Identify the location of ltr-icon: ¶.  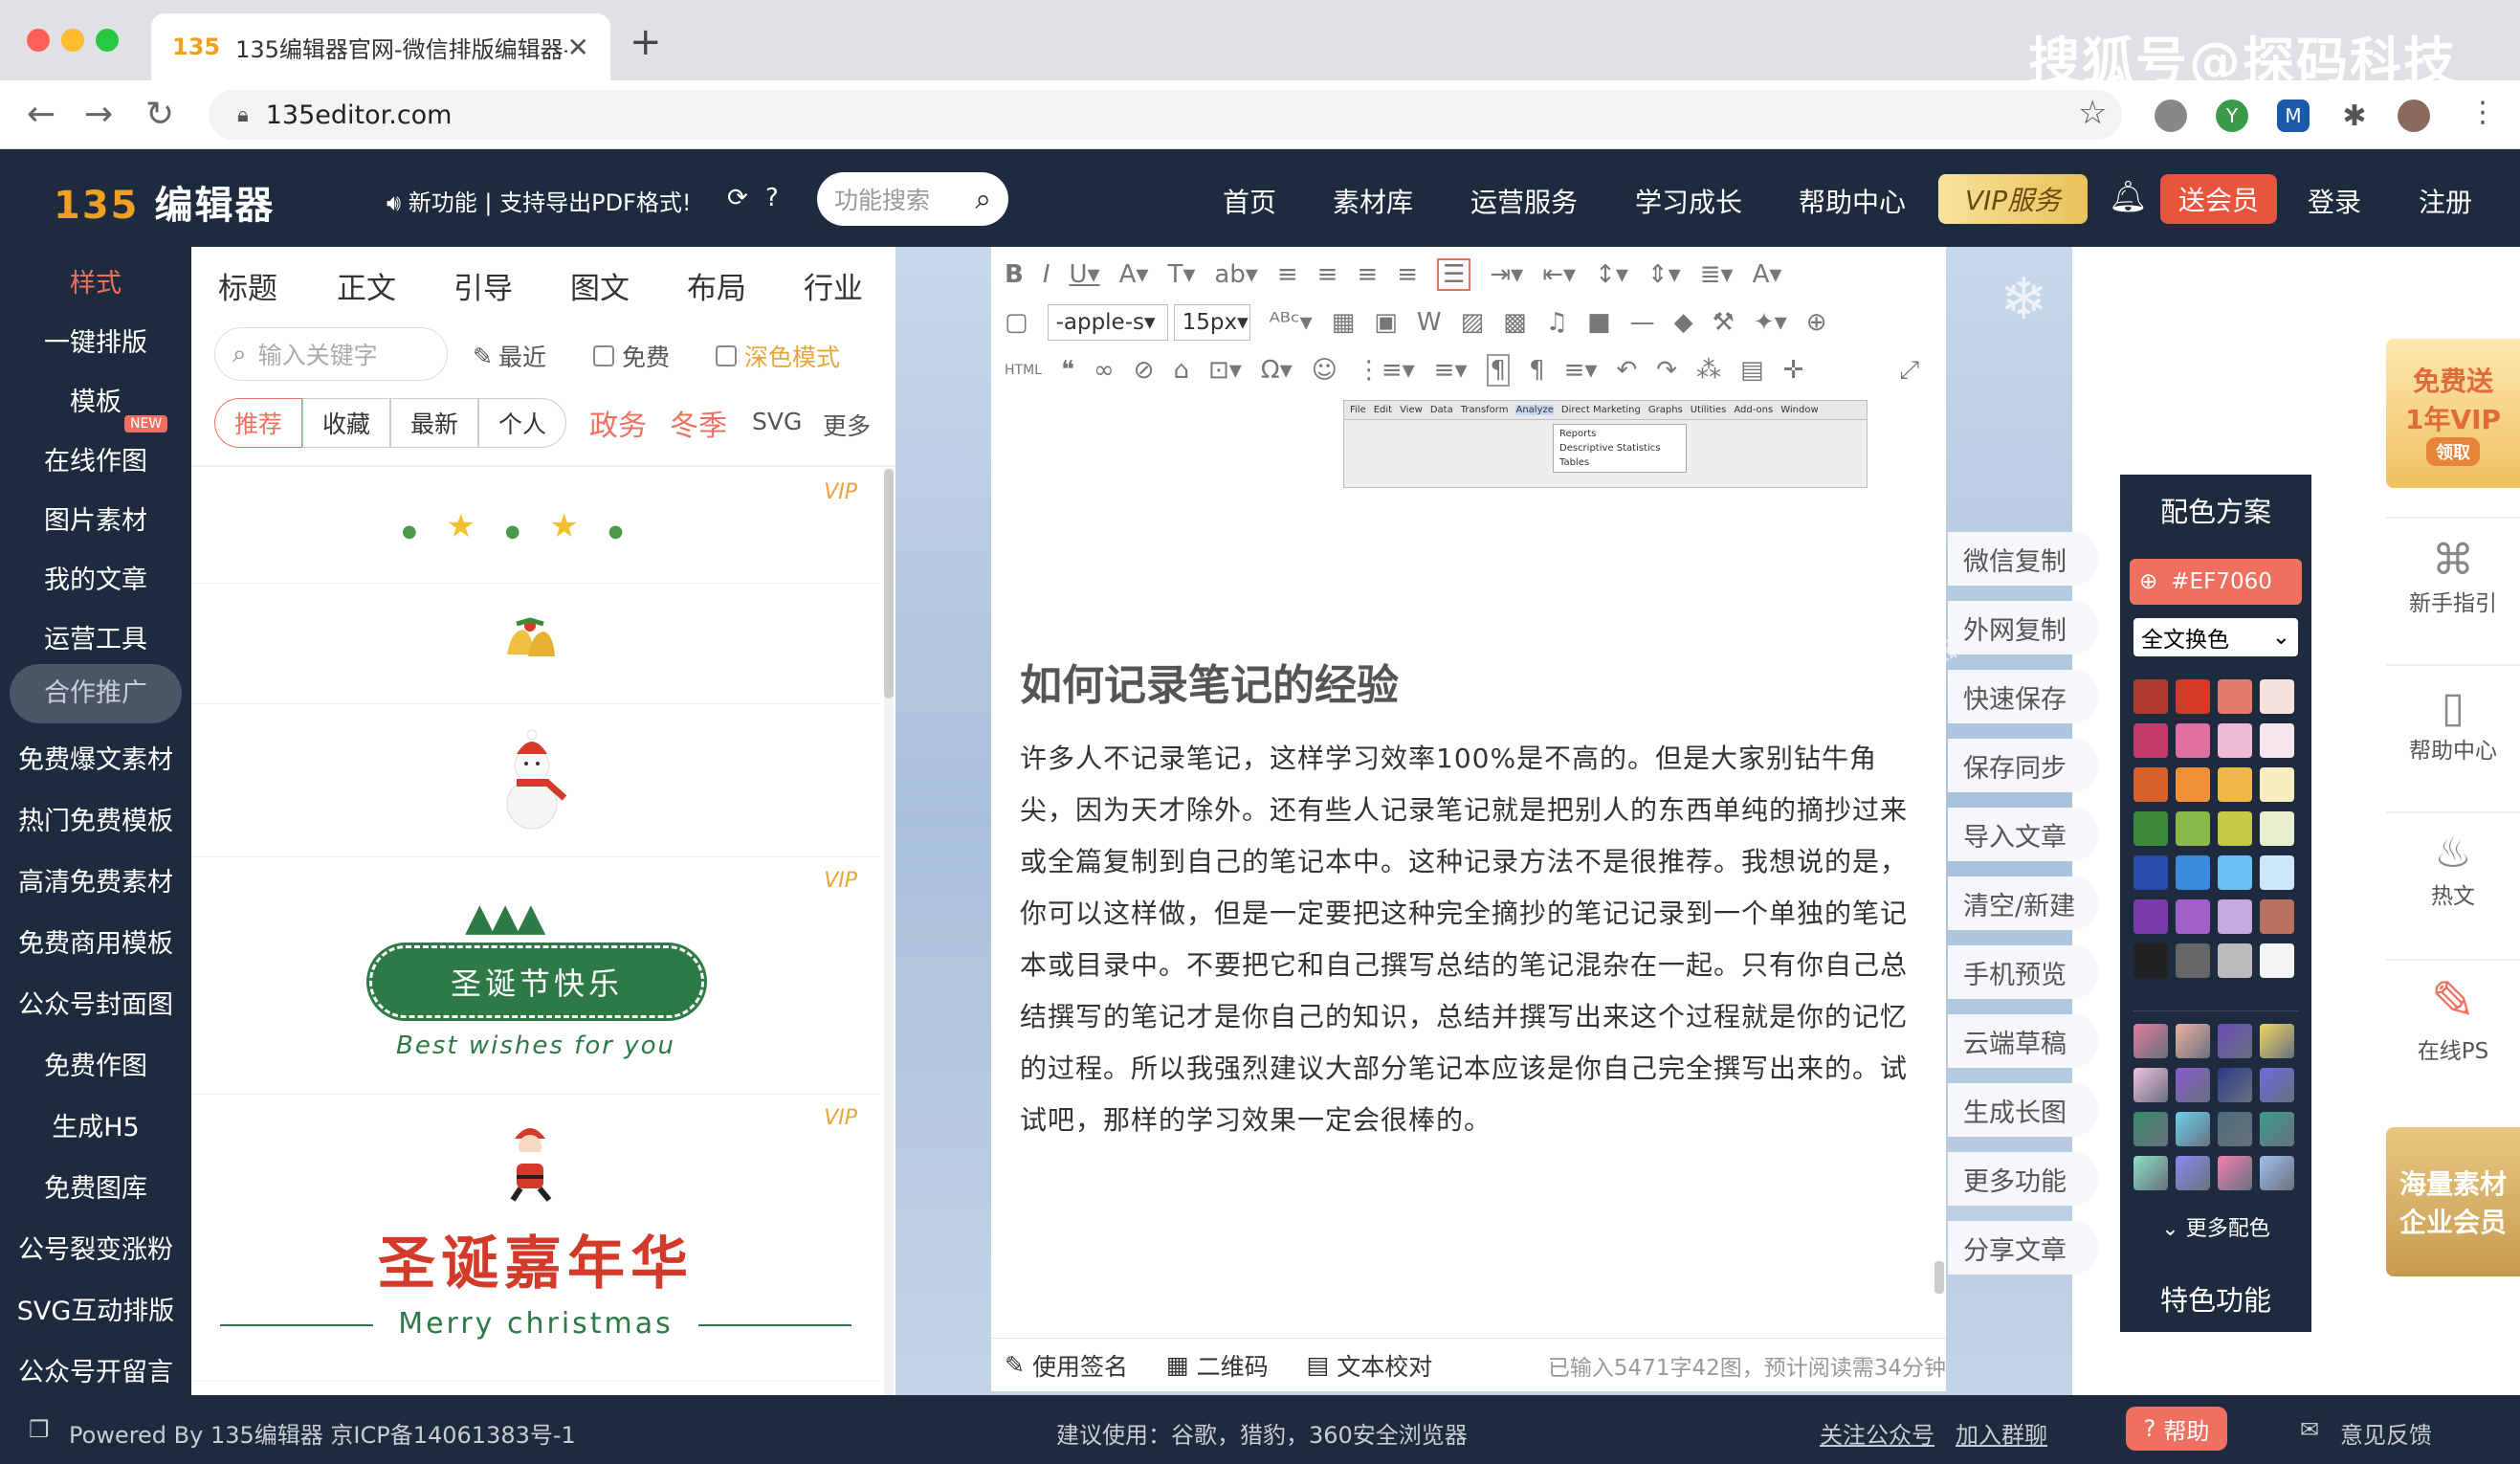
(1499, 371).